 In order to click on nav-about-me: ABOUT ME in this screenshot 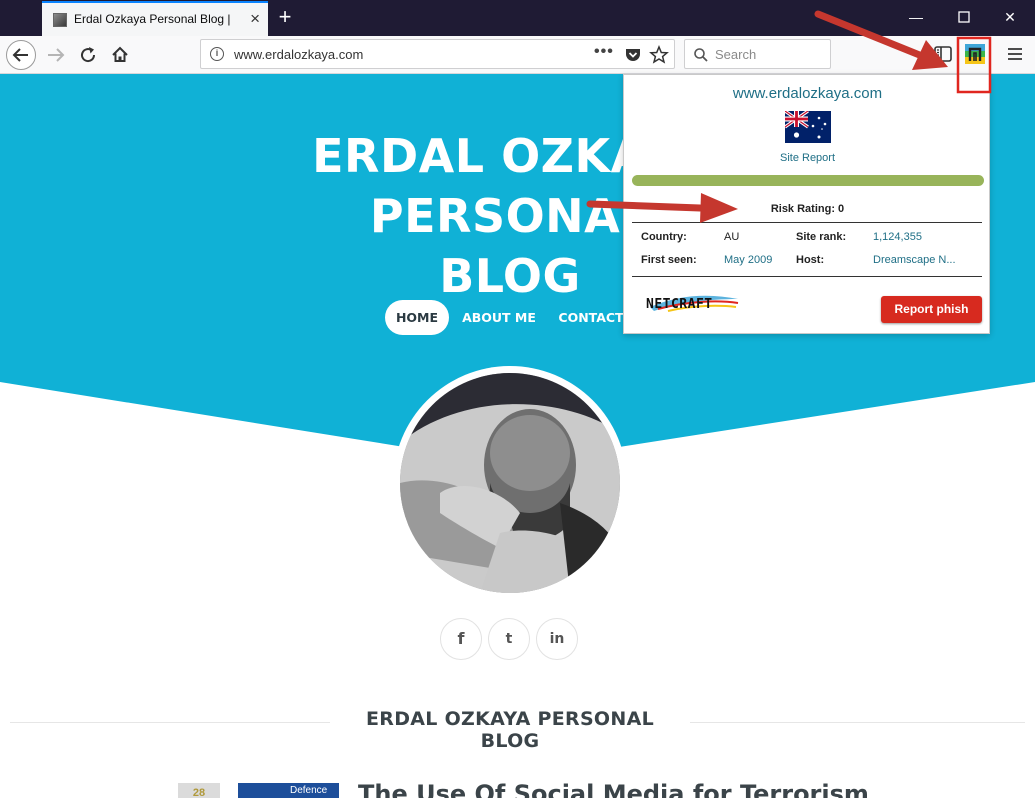, I will do `click(499, 317)`.